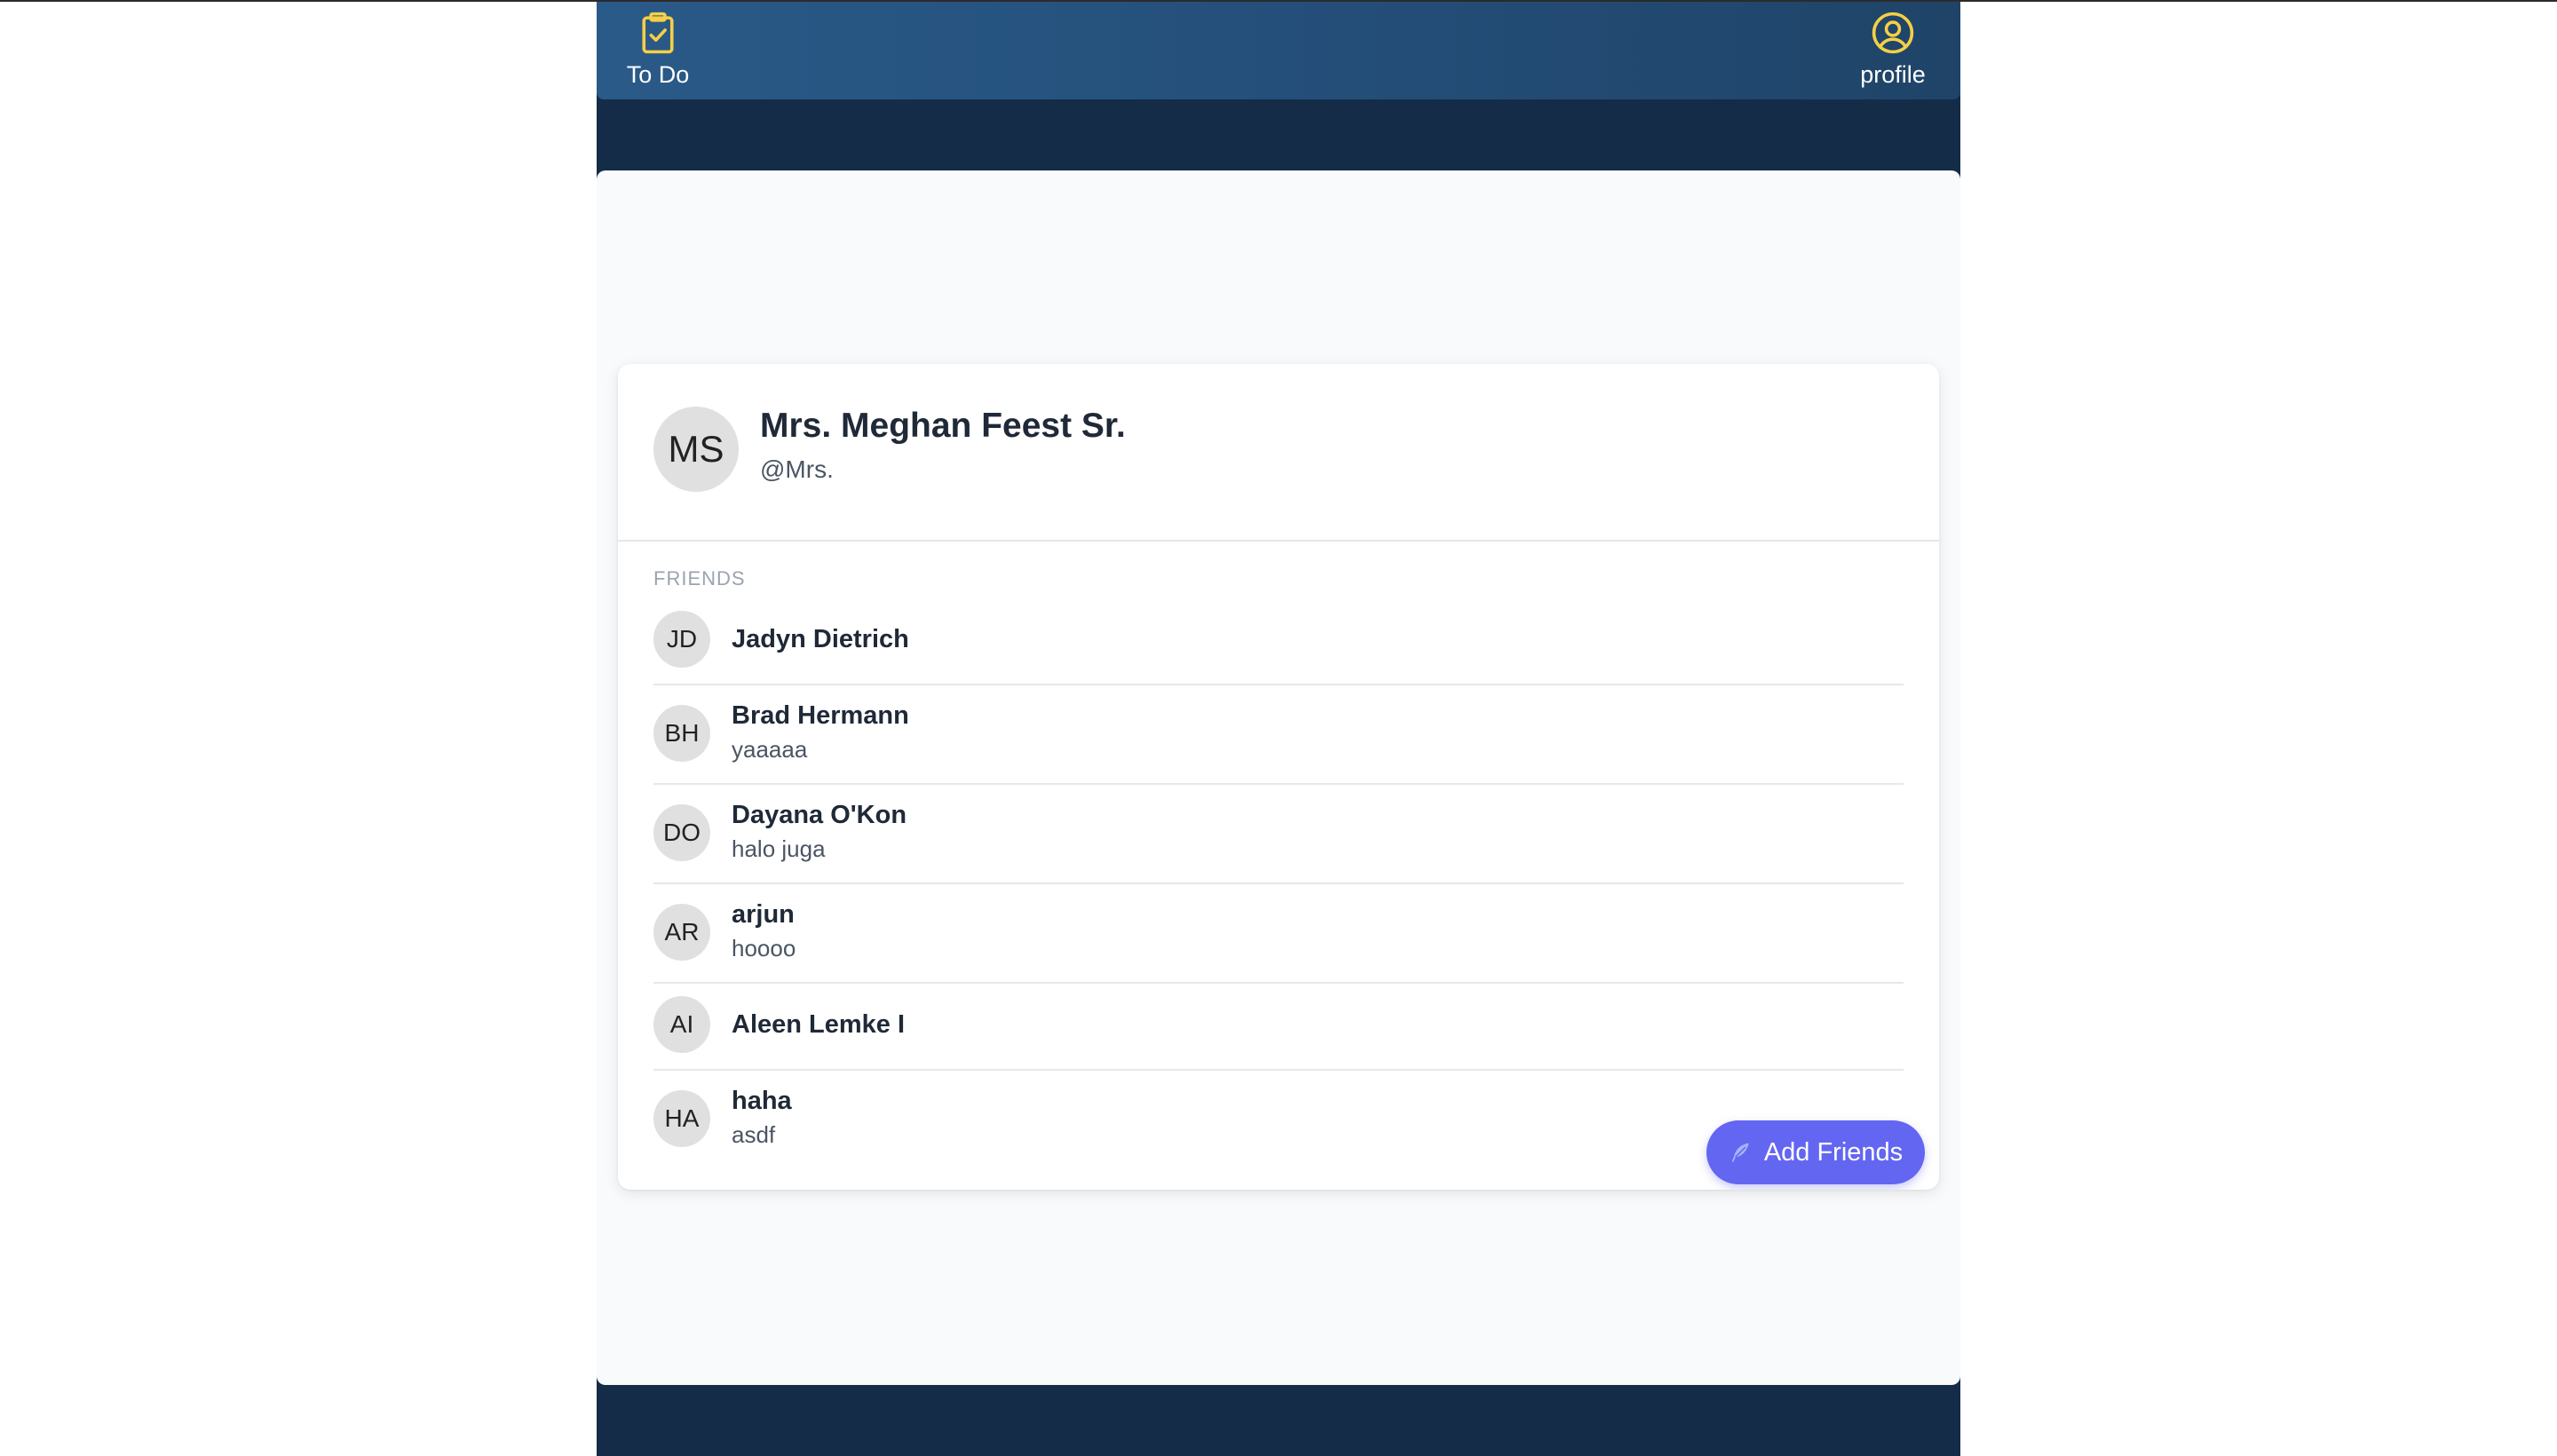 The height and width of the screenshot is (1456, 2557). What do you see at coordinates (764, 948) in the screenshot?
I see `friend-status: hoooo` at bounding box center [764, 948].